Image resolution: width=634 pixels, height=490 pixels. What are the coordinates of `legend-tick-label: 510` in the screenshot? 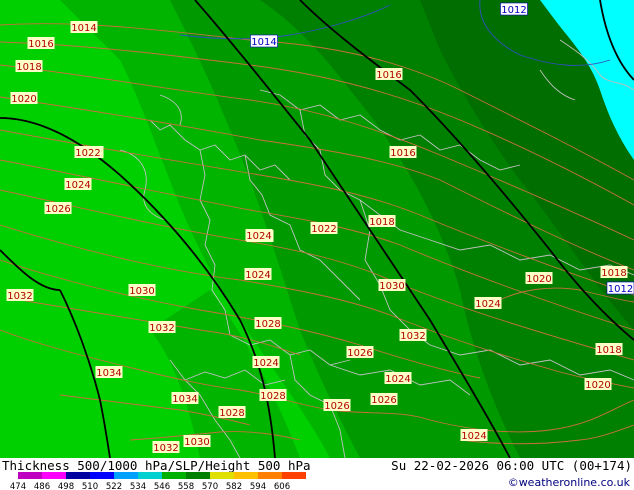 It's located at (90, 486).